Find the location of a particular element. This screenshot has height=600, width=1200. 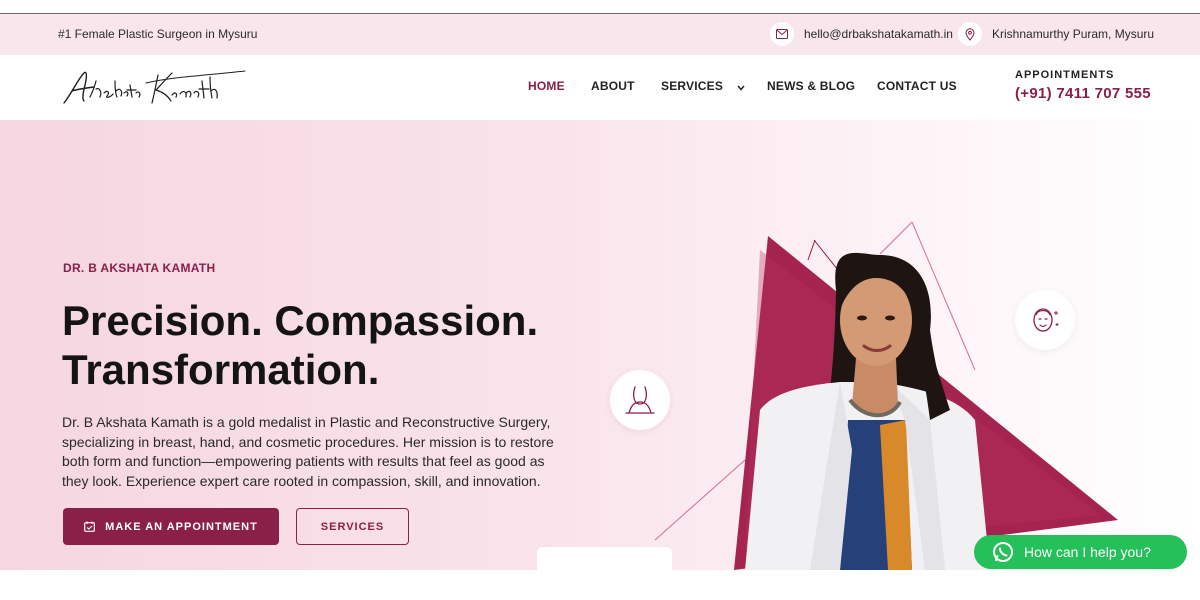

email-contact: hello@drbakshatakamath.in is located at coordinates (861, 34).